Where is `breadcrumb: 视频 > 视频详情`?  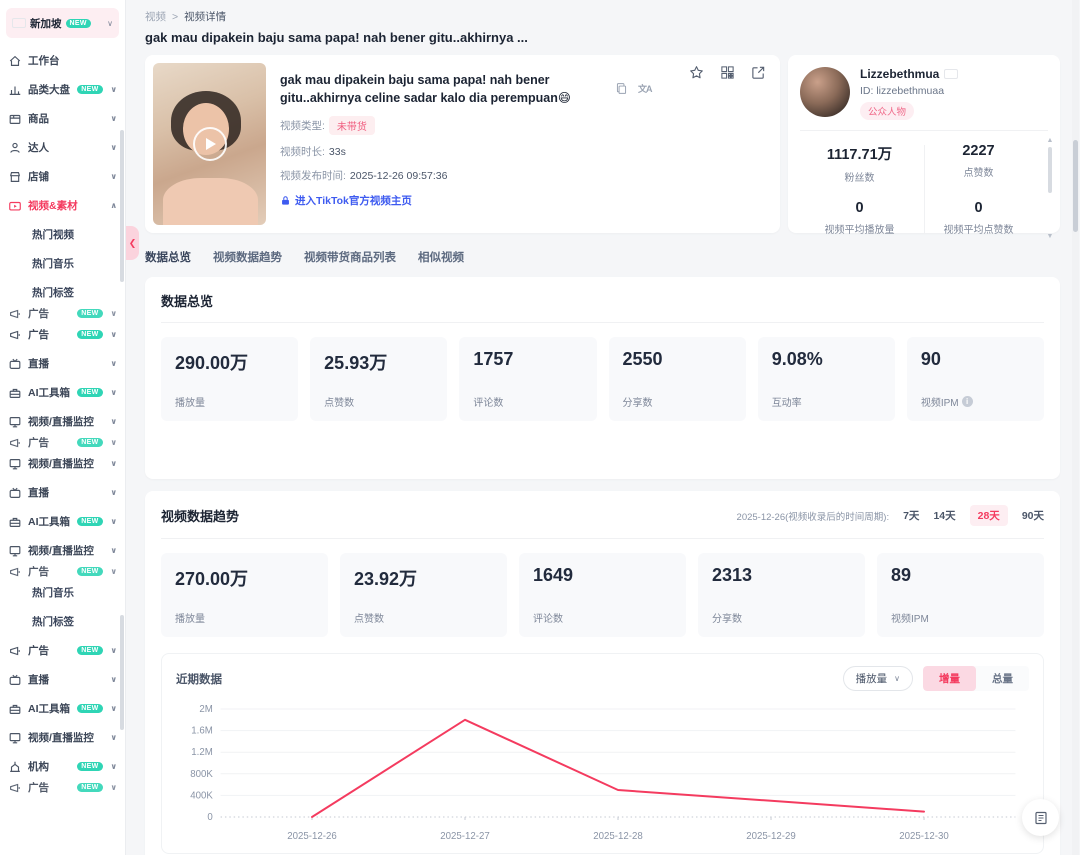 breadcrumb: 视频 > 视频详情 is located at coordinates (602, 16).